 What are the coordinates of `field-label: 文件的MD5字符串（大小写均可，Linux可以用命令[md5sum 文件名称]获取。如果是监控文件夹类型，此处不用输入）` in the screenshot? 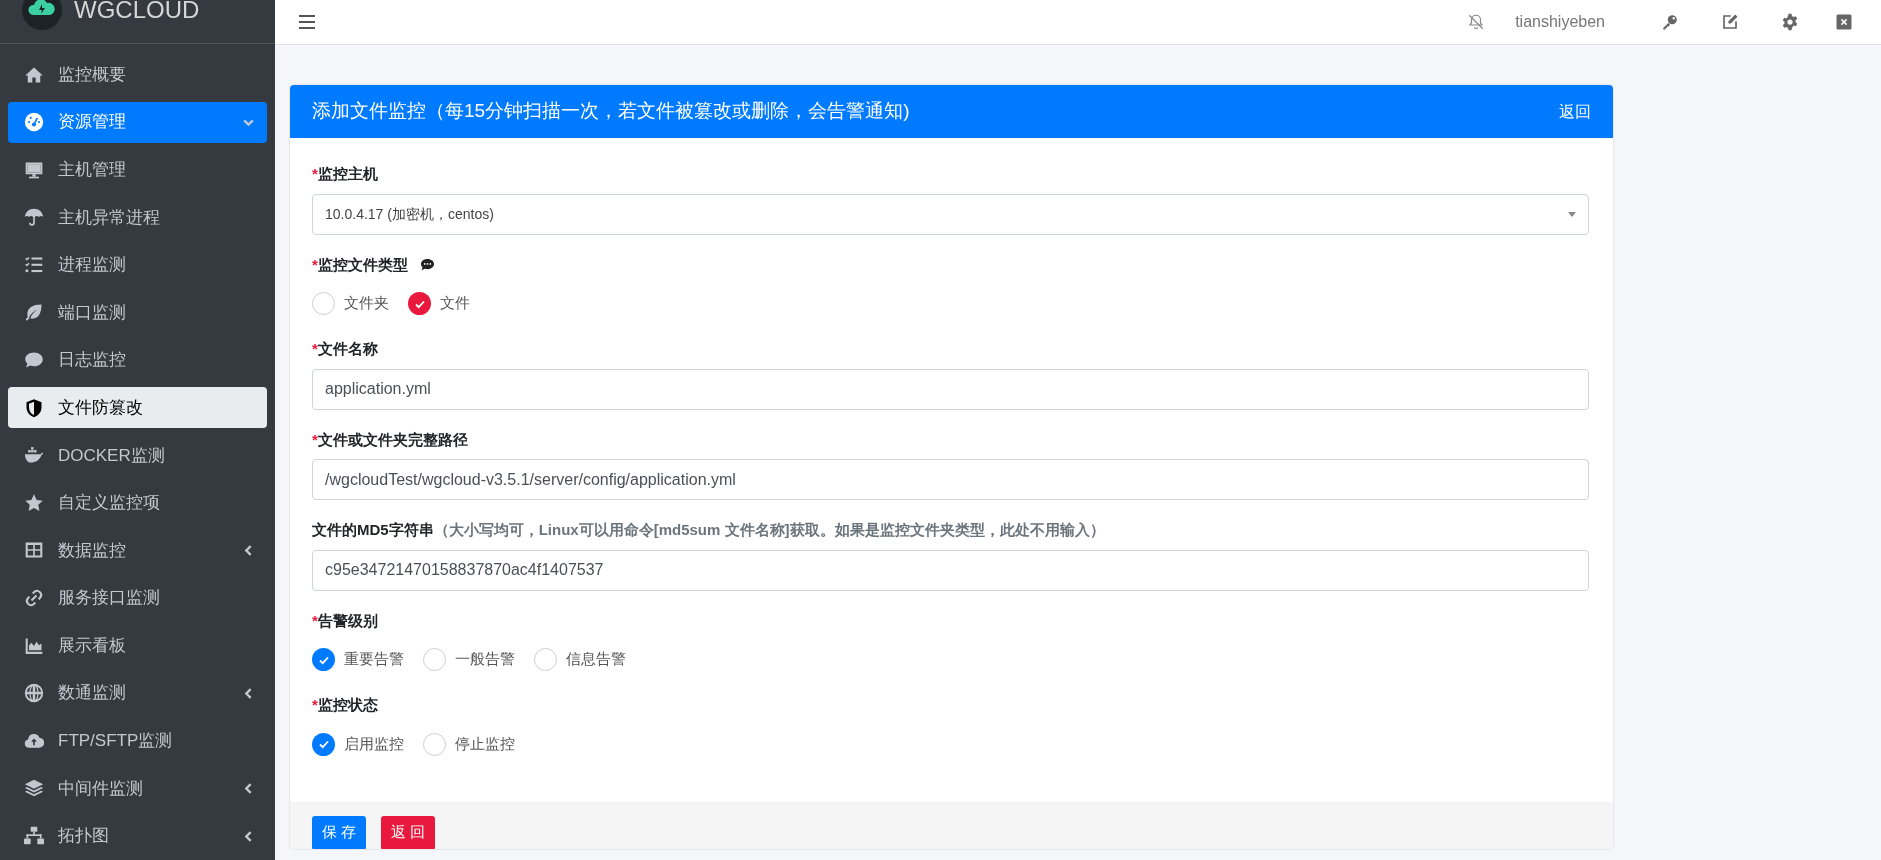 It's located at (709, 530).